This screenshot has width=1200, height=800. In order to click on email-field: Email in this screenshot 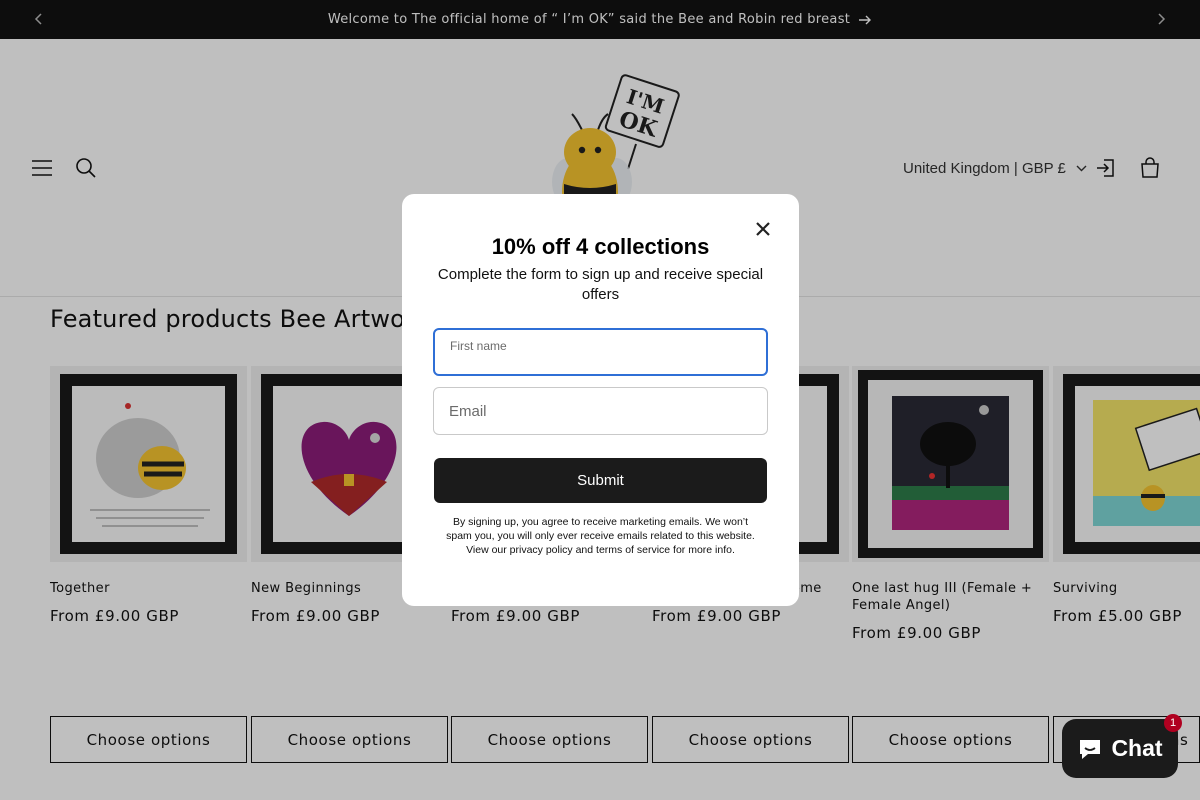, I will do `click(600, 411)`.